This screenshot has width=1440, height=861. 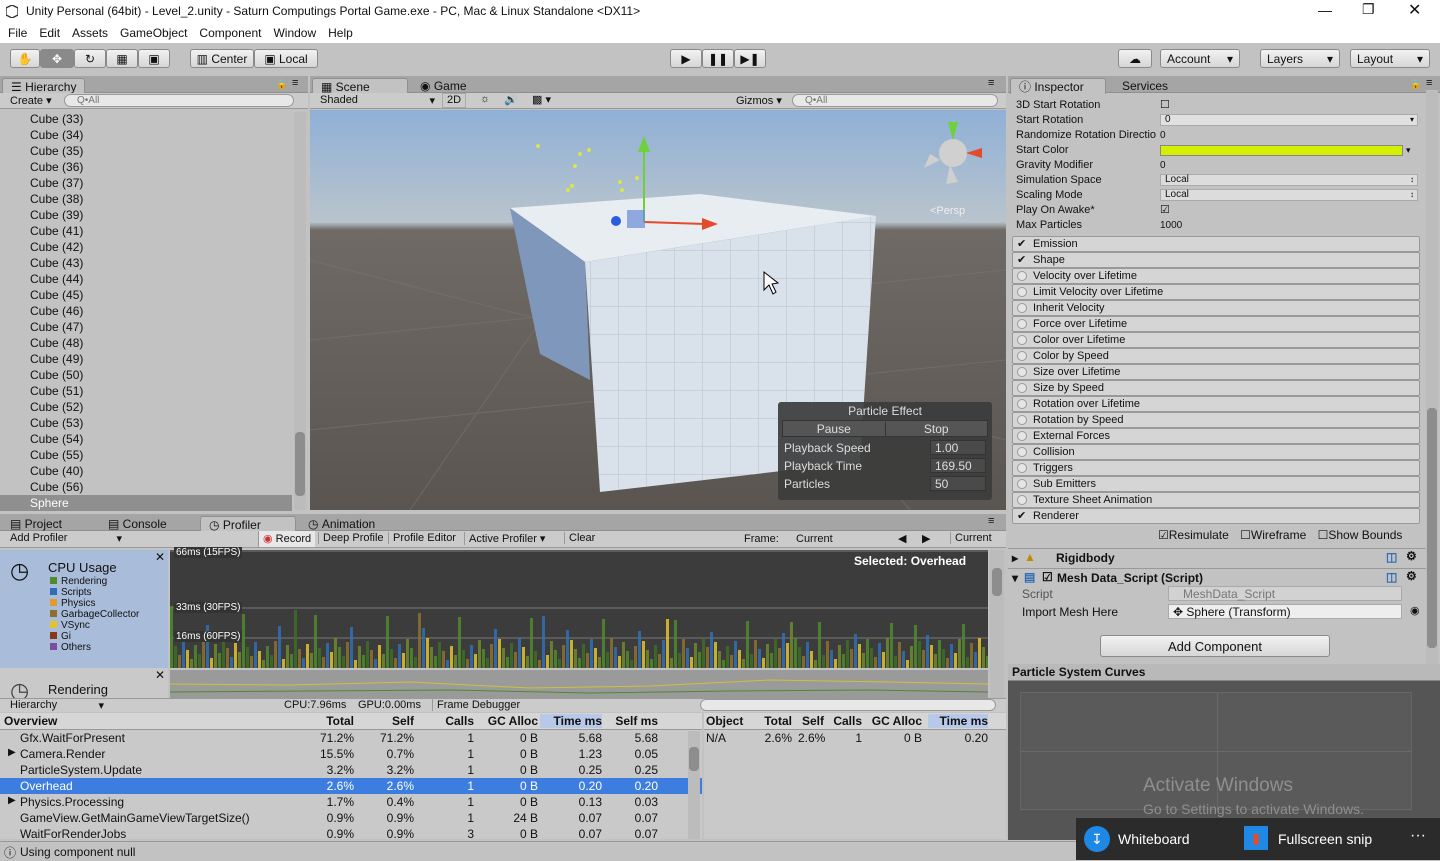 I want to click on hierarchy-item: Cube (53), so click(x=146, y=423).